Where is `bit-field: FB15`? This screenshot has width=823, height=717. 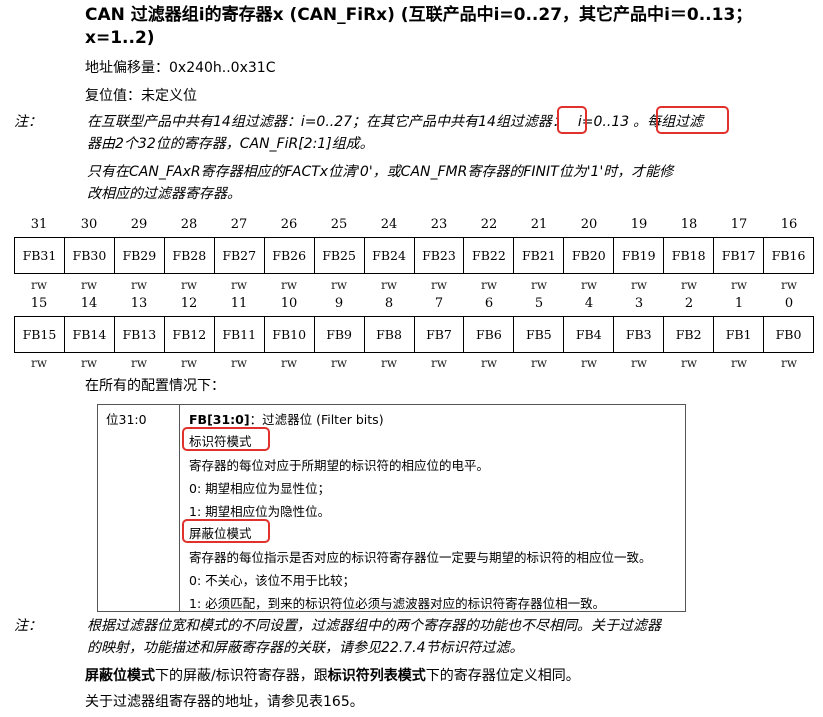 bit-field: FB15 is located at coordinates (40, 334).